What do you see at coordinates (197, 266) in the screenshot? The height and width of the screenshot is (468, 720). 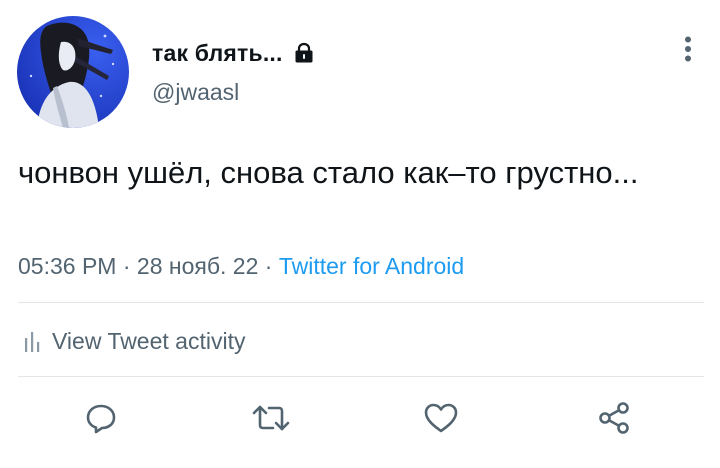 I see `tweet-date: 28 нояб. 22` at bounding box center [197, 266].